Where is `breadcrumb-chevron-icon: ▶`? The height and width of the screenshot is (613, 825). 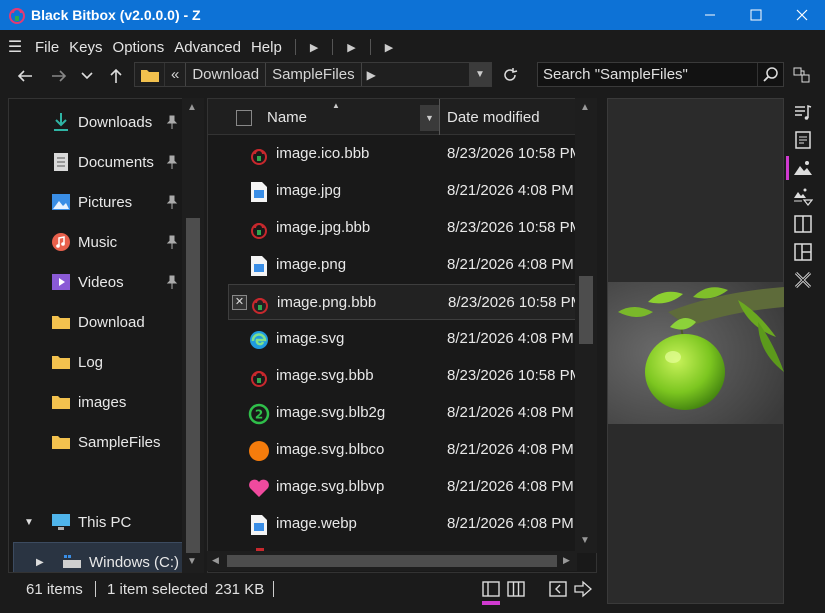
breadcrumb-chevron-icon: ▶ is located at coordinates (371, 75).